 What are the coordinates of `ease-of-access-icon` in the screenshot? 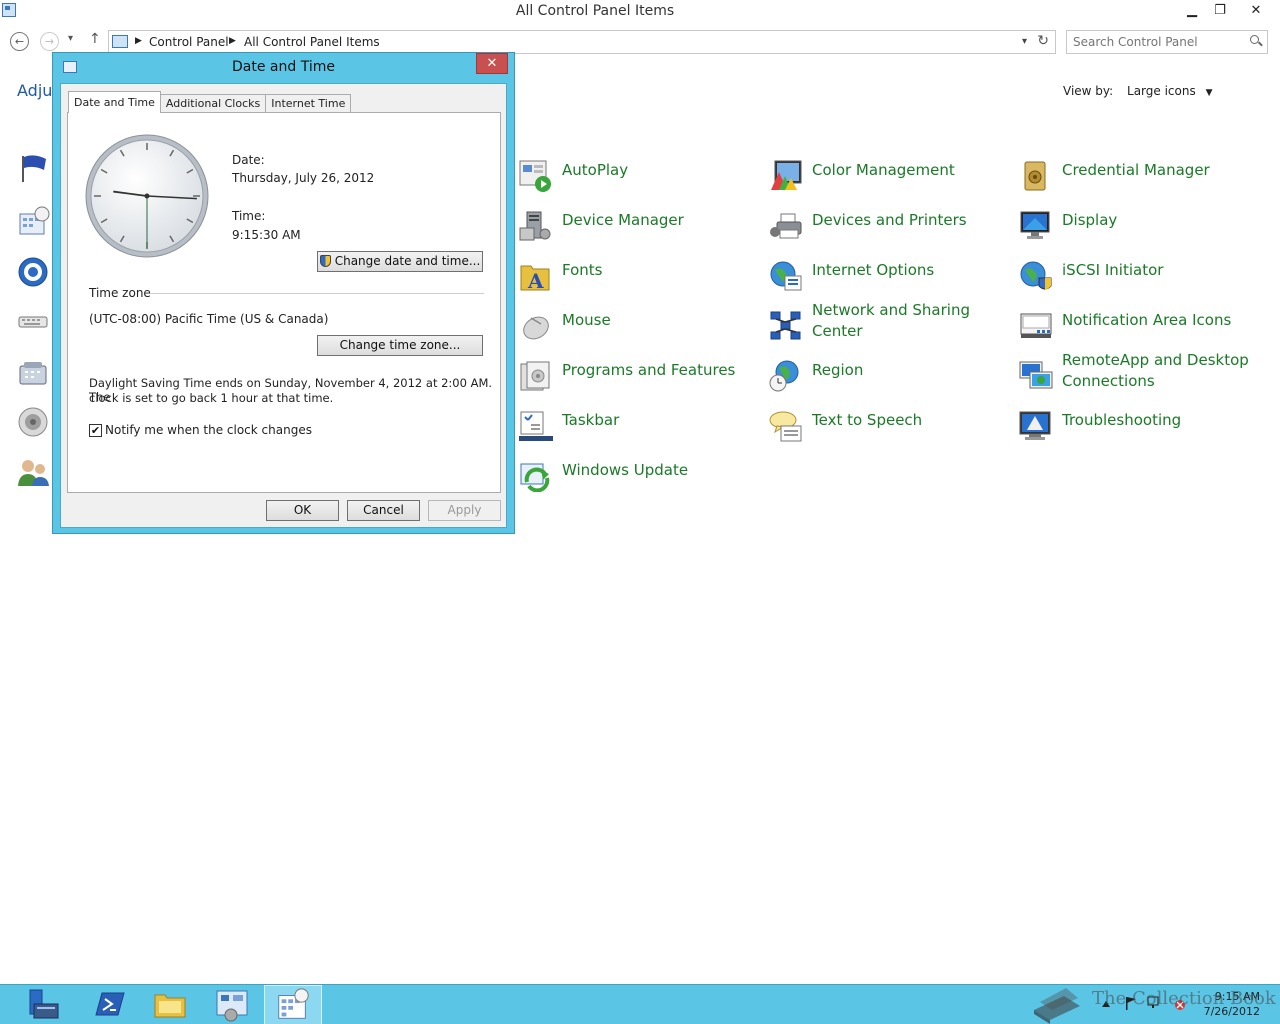 It's located at (34, 272).